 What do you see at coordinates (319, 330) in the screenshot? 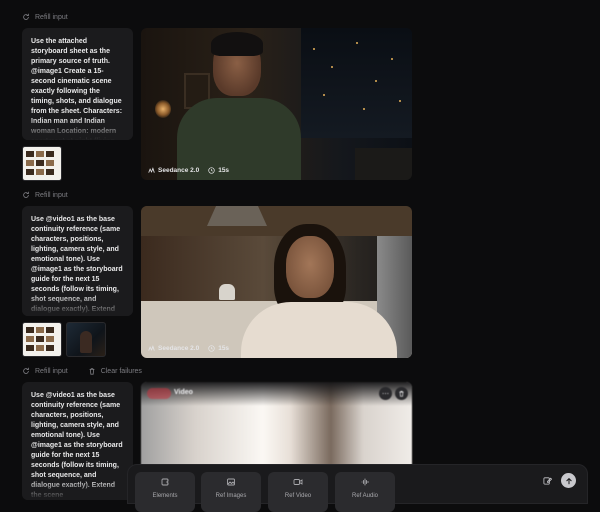
I see `woman-figure` at bounding box center [319, 330].